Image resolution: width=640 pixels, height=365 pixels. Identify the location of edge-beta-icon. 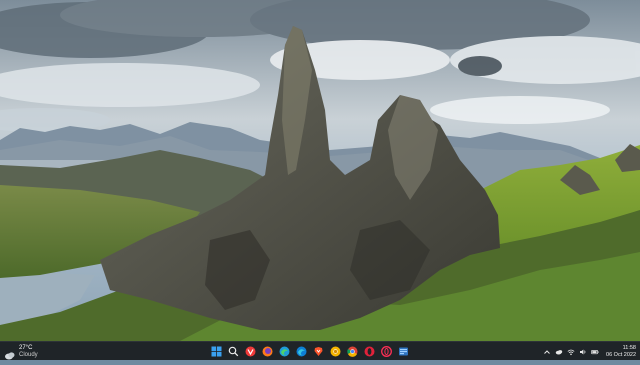
(284, 351).